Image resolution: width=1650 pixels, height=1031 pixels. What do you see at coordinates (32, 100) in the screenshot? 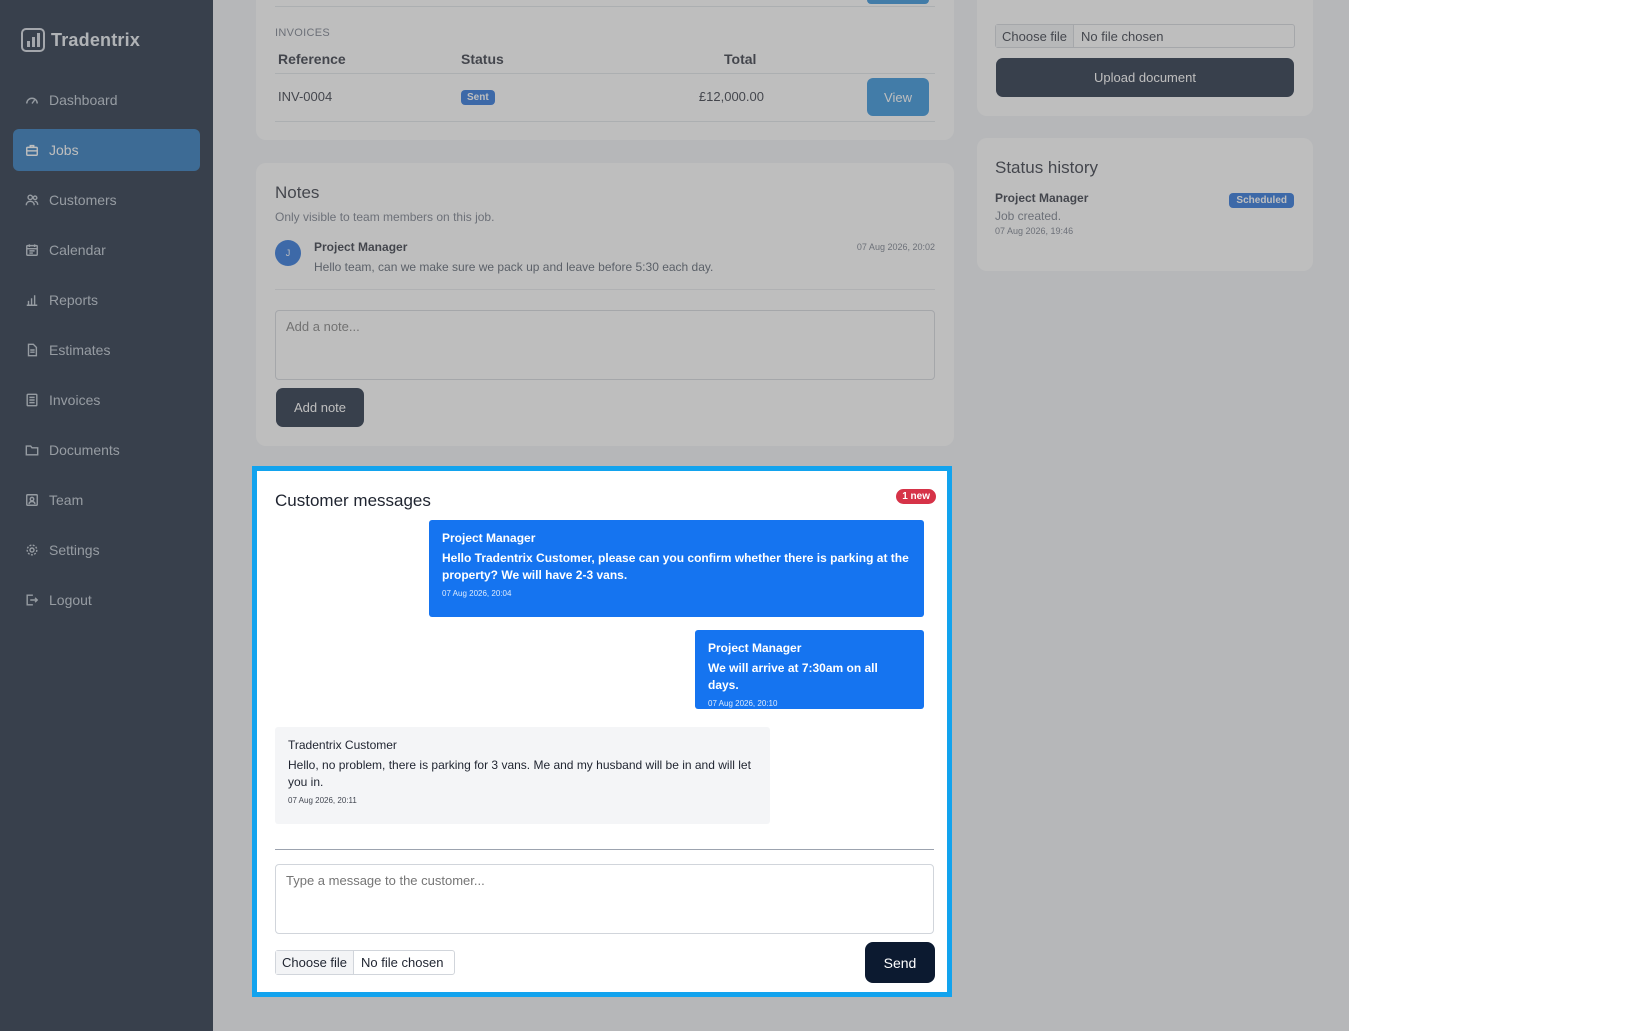
I see `gauge-icon` at bounding box center [32, 100].